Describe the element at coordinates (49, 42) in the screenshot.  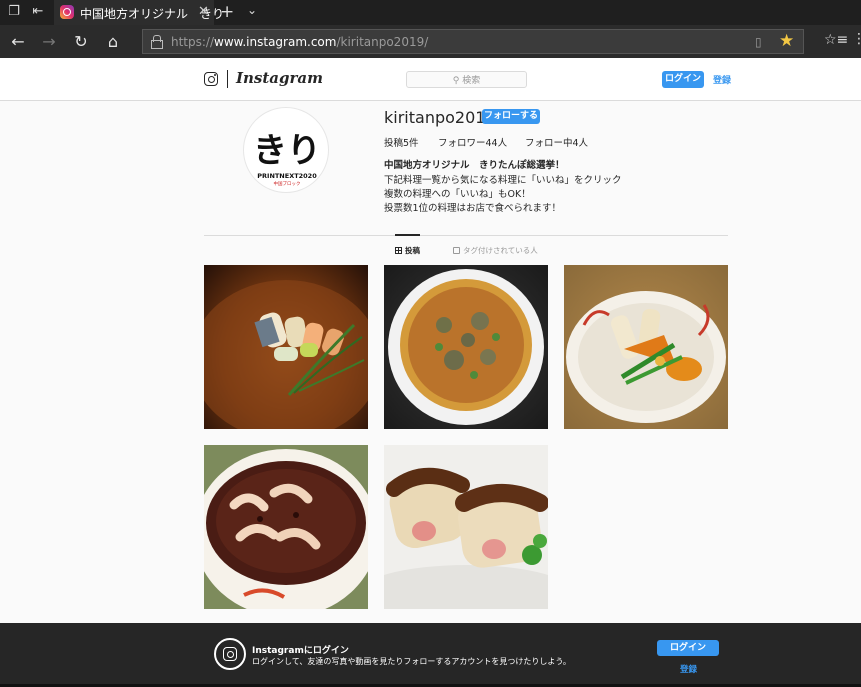
I see `forward-arrow-icon: →` at that location.